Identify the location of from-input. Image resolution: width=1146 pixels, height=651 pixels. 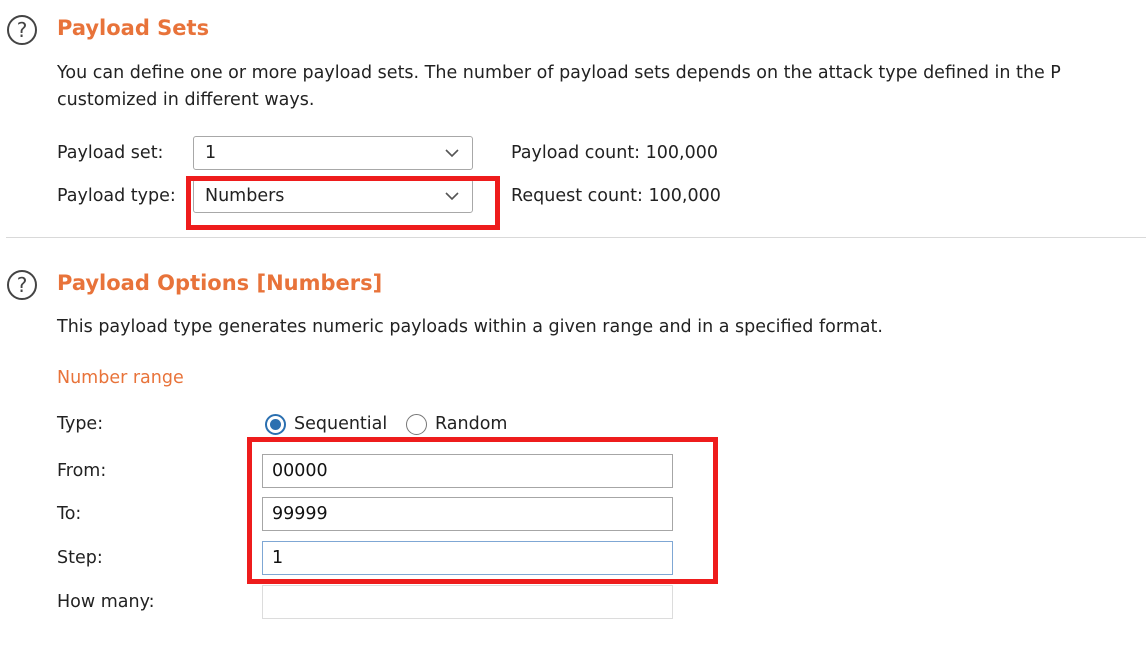
(467, 471).